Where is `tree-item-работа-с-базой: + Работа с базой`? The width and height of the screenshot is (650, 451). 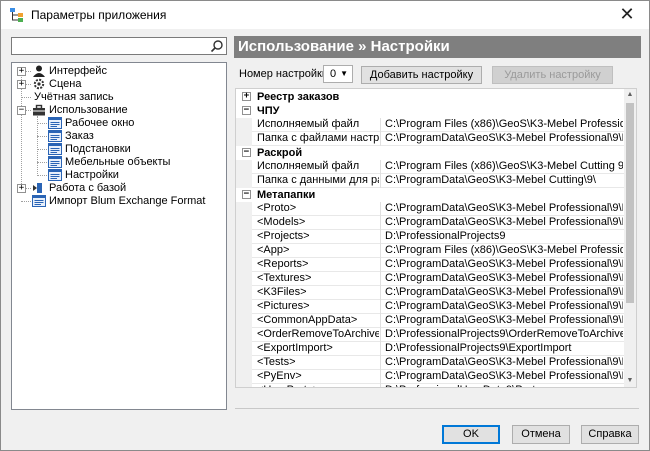
tree-item-работа-с-базой: + Работа с базой is located at coordinates (119, 188).